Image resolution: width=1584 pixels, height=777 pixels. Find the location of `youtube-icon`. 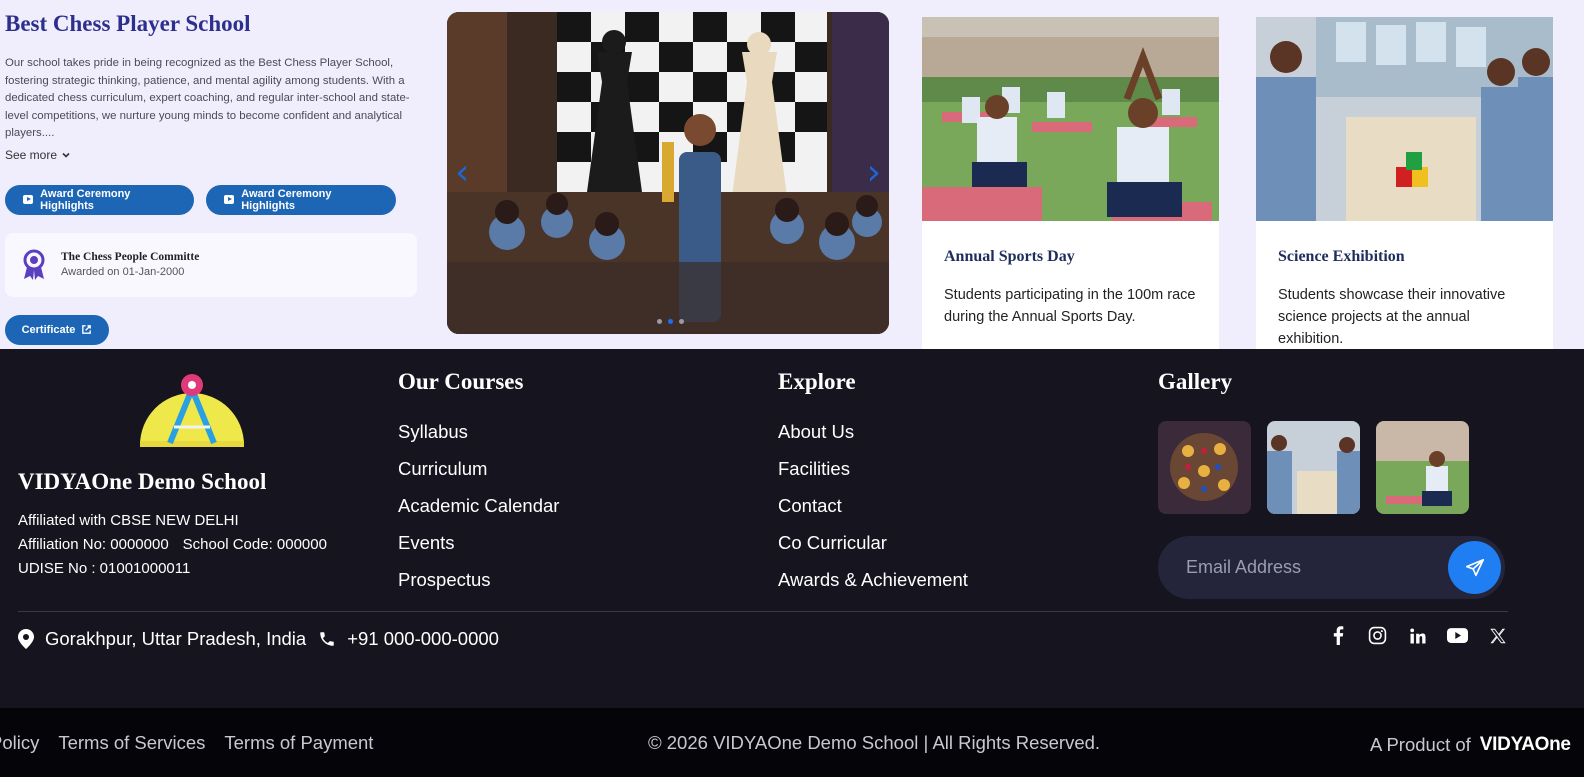

youtube-icon is located at coordinates (1457, 635).